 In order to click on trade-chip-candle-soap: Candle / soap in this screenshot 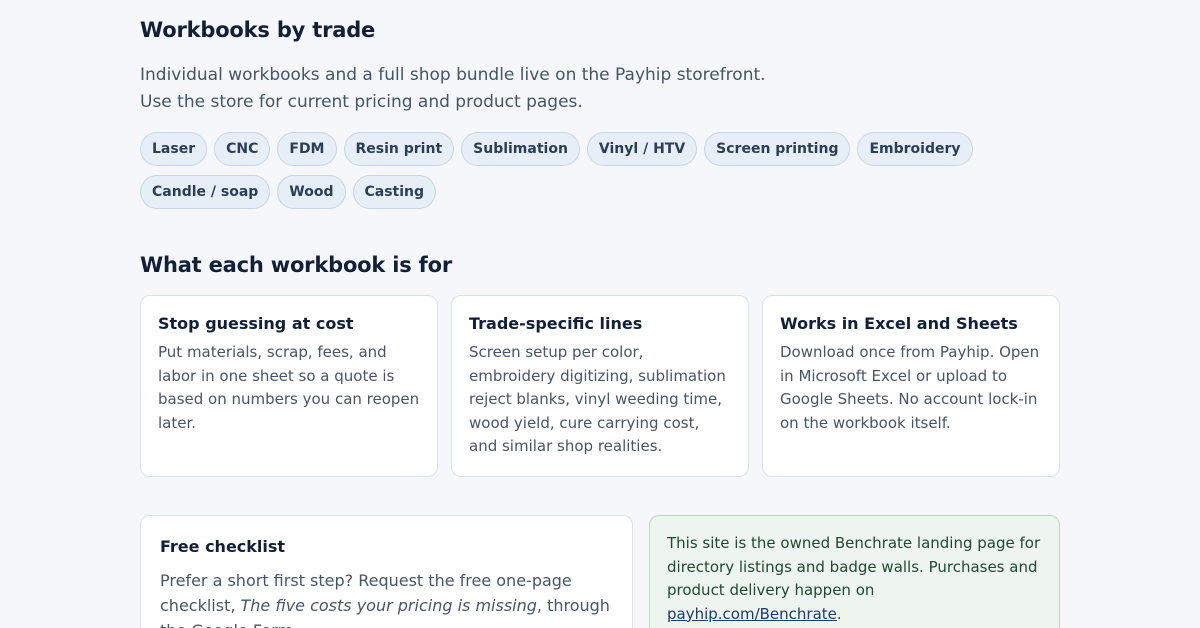, I will do `click(205, 192)`.